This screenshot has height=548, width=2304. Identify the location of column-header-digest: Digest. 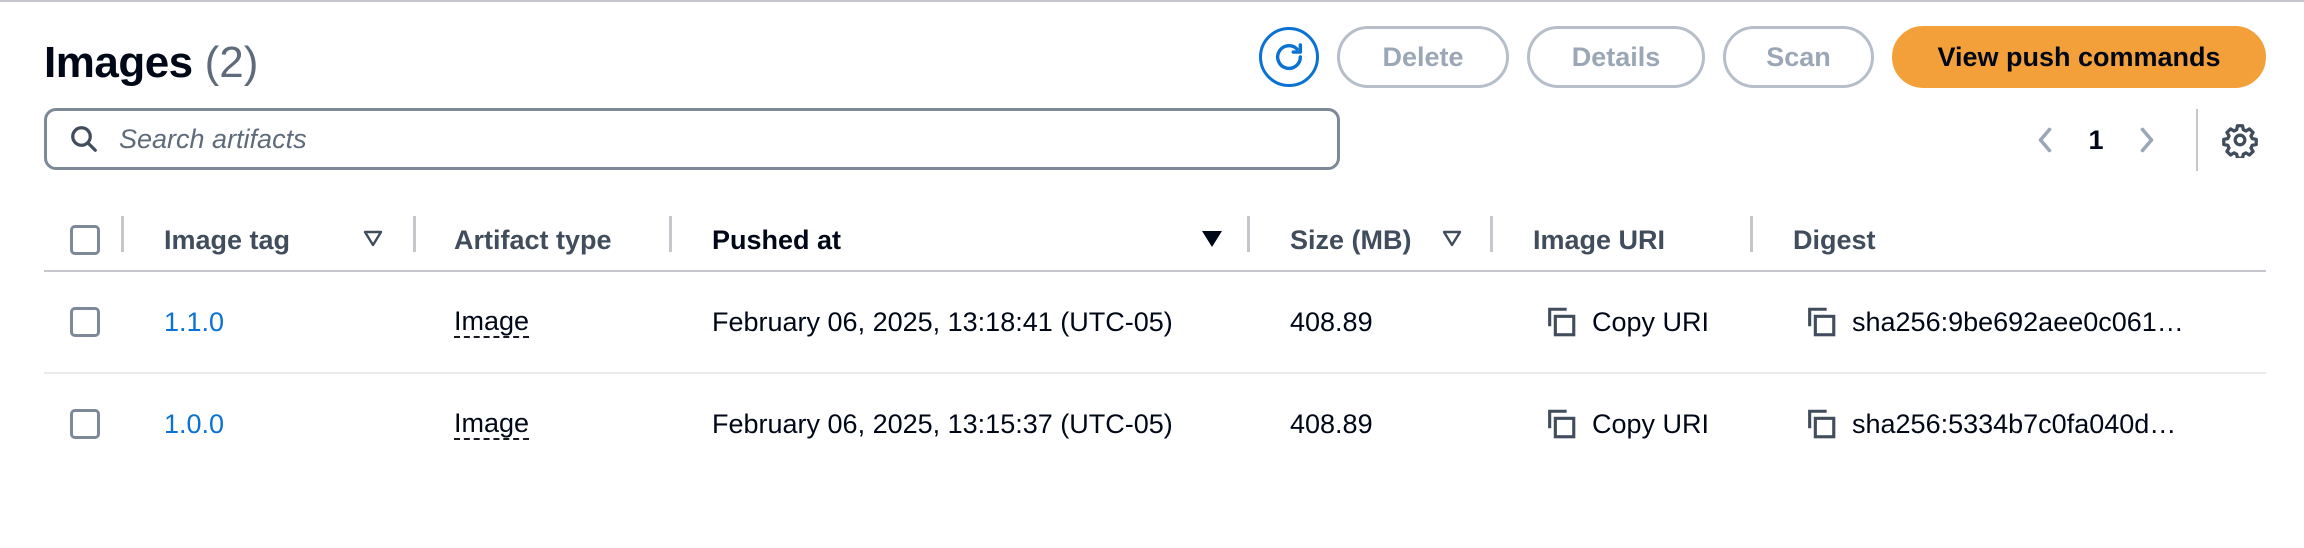
(1834, 239).